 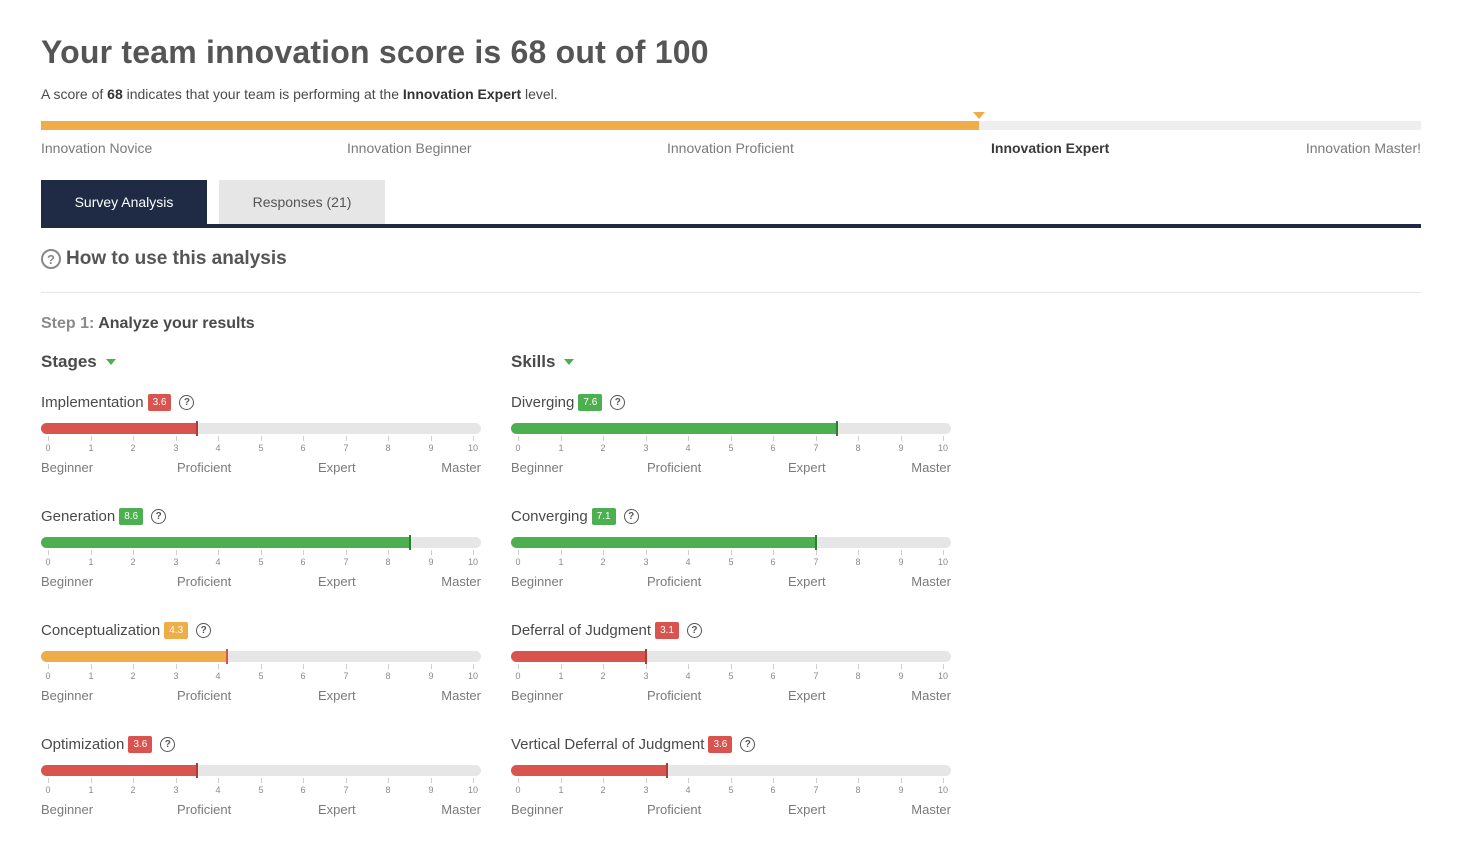 What do you see at coordinates (667, 630) in the screenshot?
I see `score-badge: 3.1` at bounding box center [667, 630].